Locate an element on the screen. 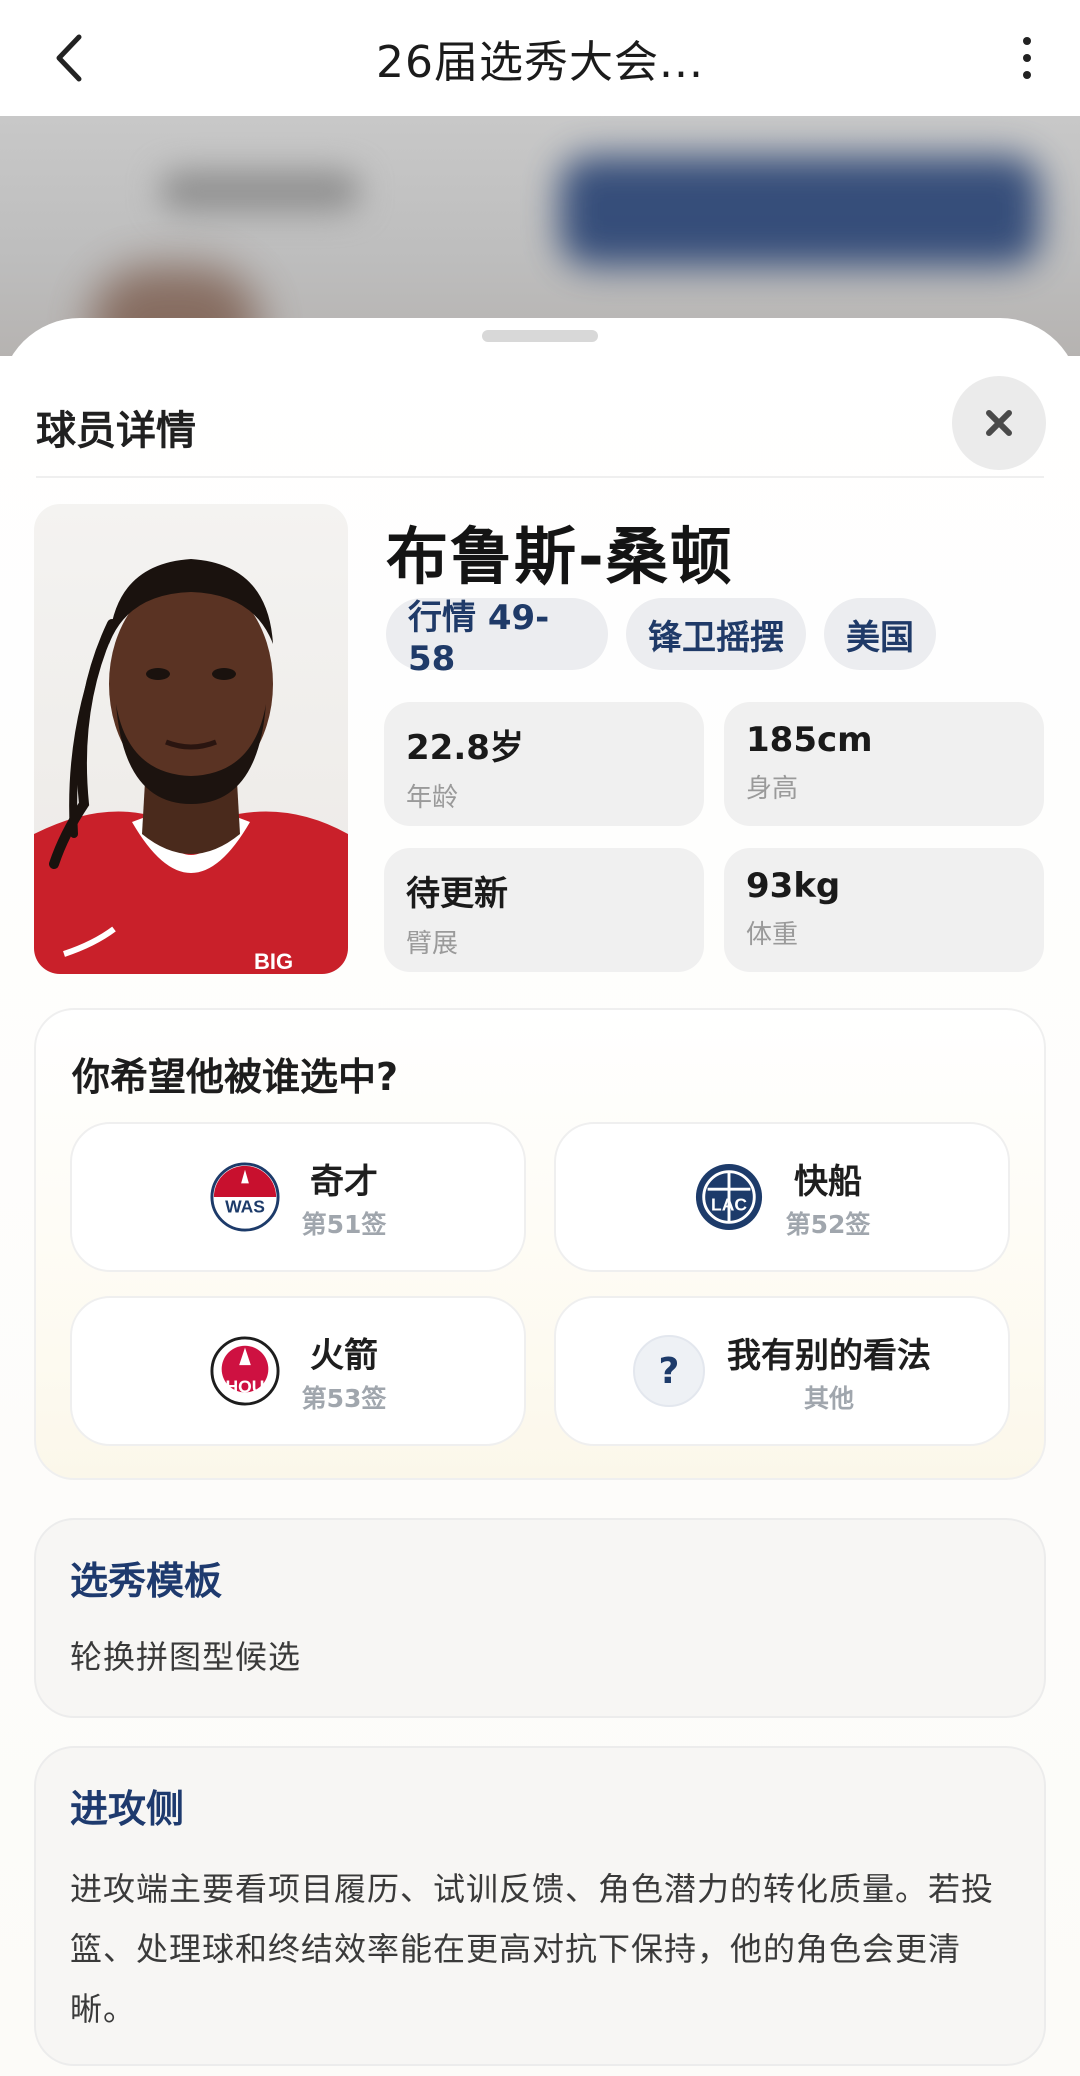  rockets-logo-icon: HOU is located at coordinates (245, 1371).